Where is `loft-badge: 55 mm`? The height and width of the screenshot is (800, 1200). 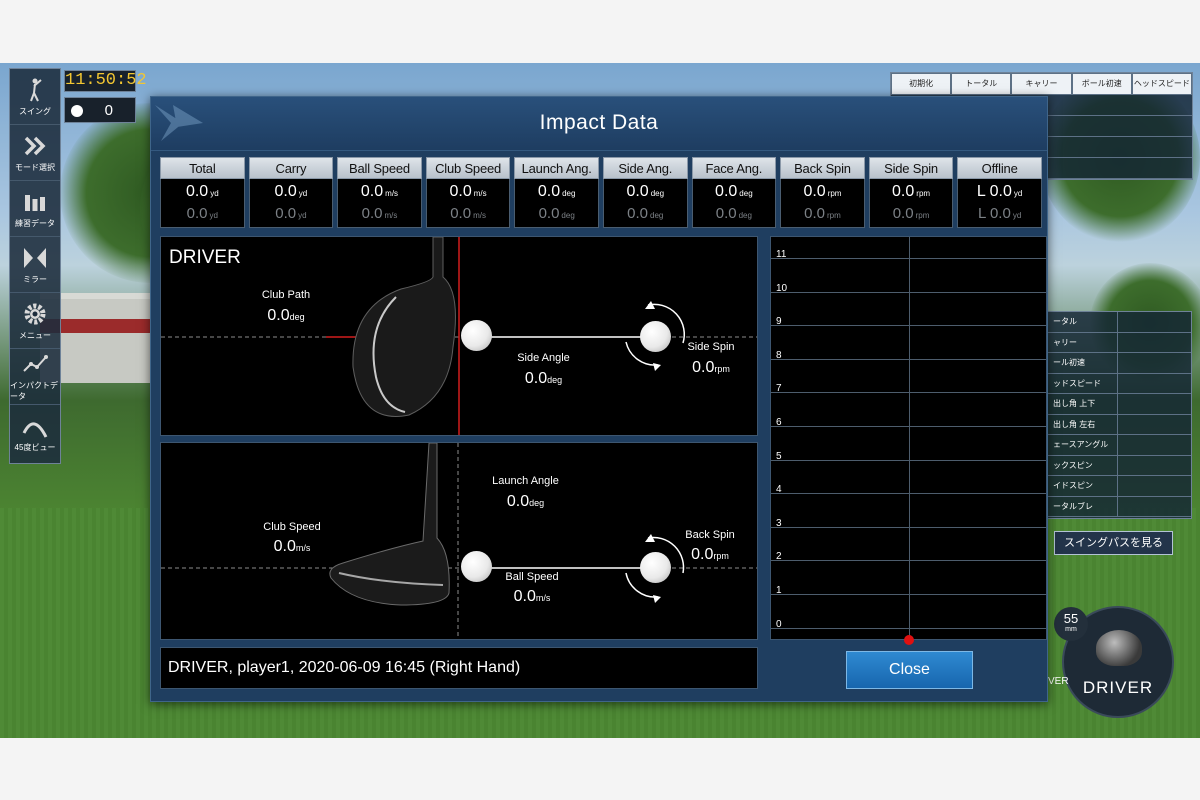 loft-badge: 55 mm is located at coordinates (1071, 624).